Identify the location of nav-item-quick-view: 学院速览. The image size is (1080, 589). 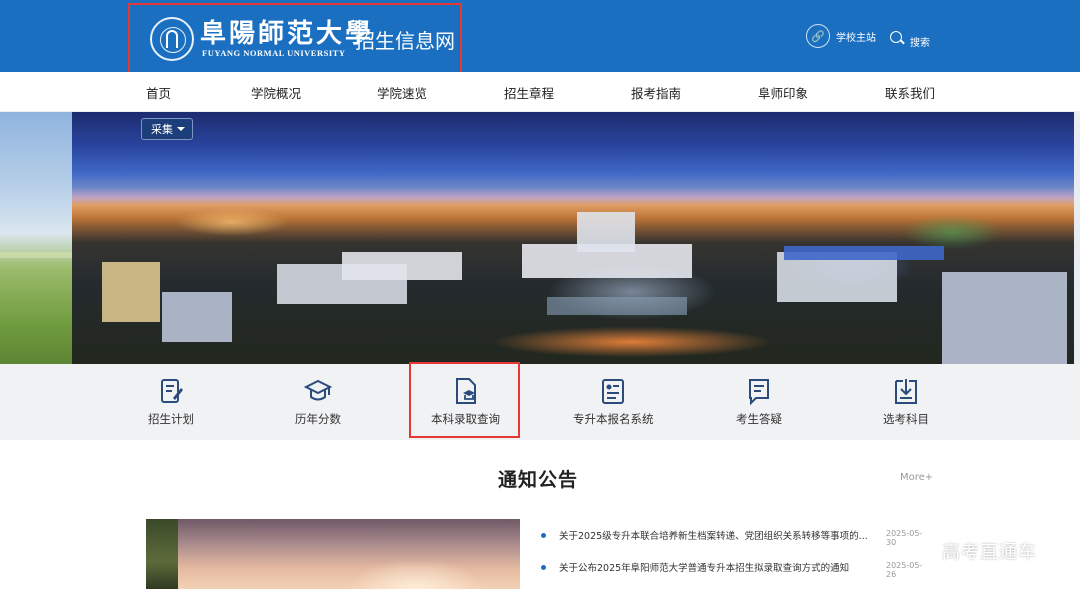
(402, 92).